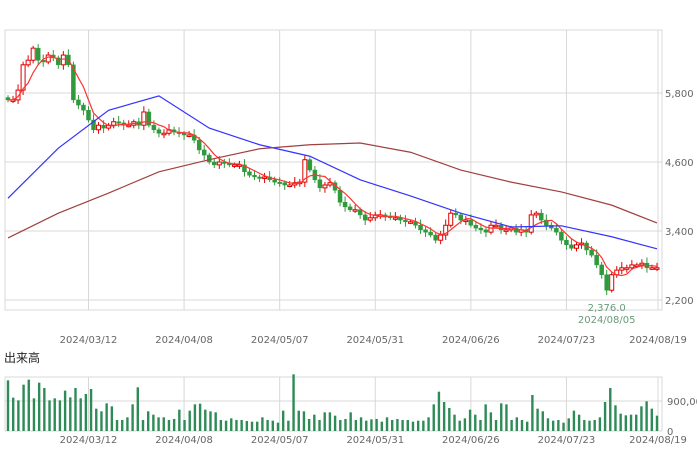 This screenshot has height=452, width=697. Describe the element at coordinates (679, 232) in the screenshot. I see `y-tick-label: 3,400` at that location.